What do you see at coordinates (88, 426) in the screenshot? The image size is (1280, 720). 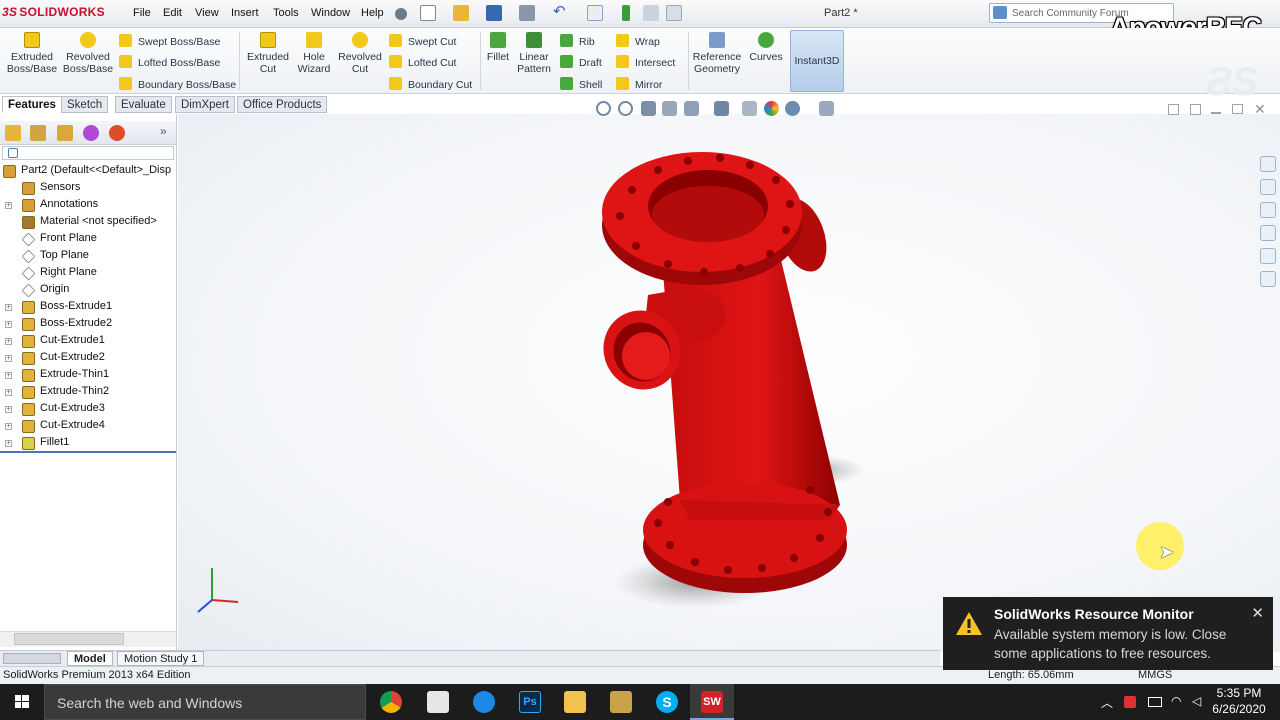 I see `tree-item-cut-extrude4: + Cut-Extrude4` at bounding box center [88, 426].